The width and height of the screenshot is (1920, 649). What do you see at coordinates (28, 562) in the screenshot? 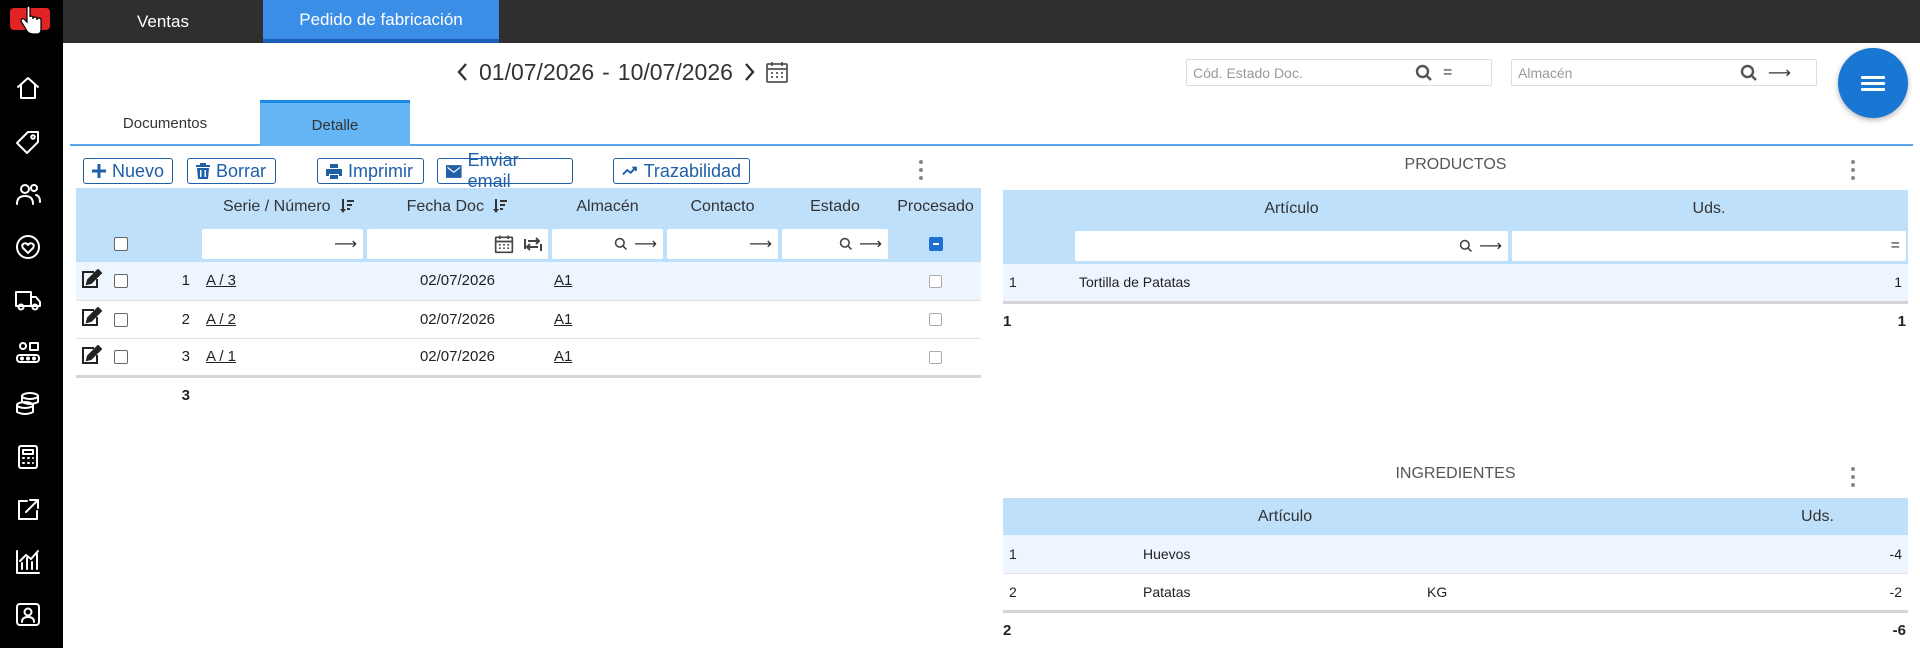
I see `stats-icon` at bounding box center [28, 562].